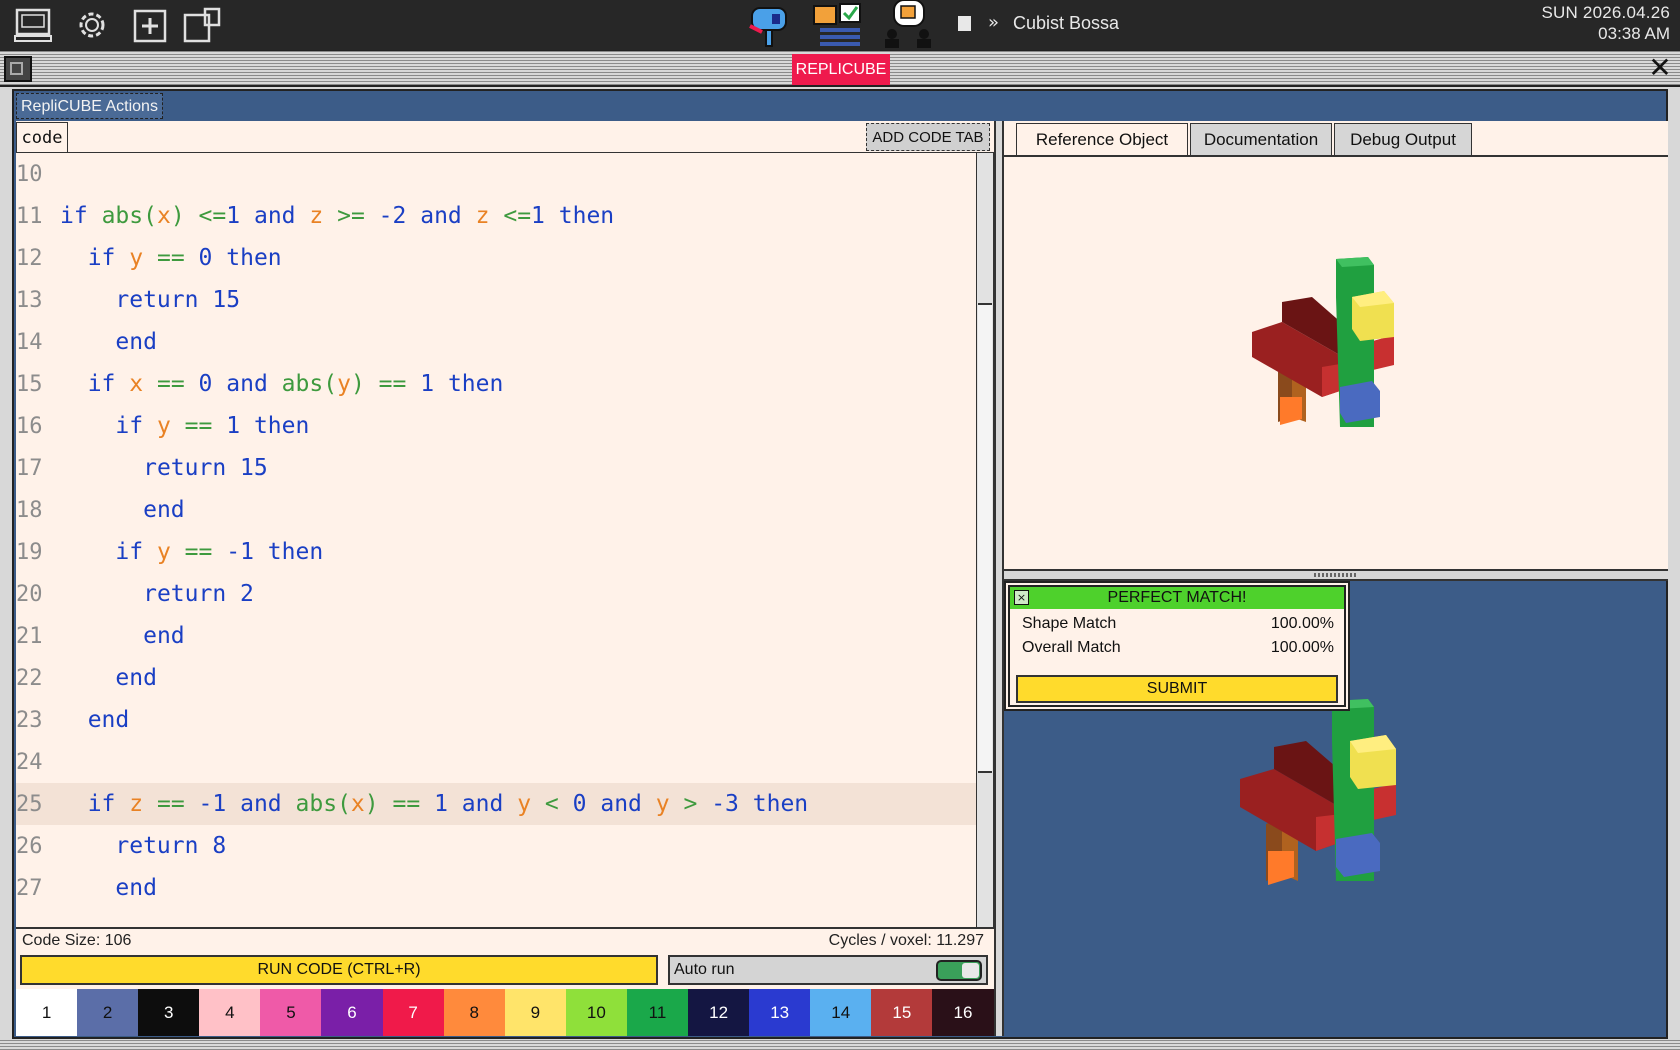 The height and width of the screenshot is (1050, 1680). What do you see at coordinates (339, 970) in the screenshot?
I see `run-code-button: RUN CODE (CTRL+R)` at bounding box center [339, 970].